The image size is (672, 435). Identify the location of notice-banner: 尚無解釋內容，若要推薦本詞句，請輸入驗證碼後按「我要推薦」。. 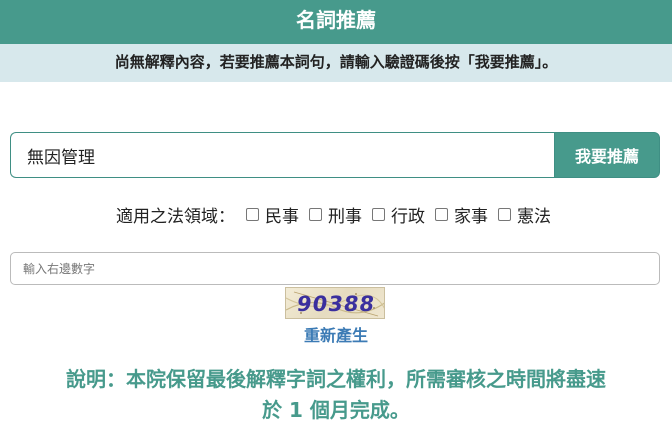
(336, 63).